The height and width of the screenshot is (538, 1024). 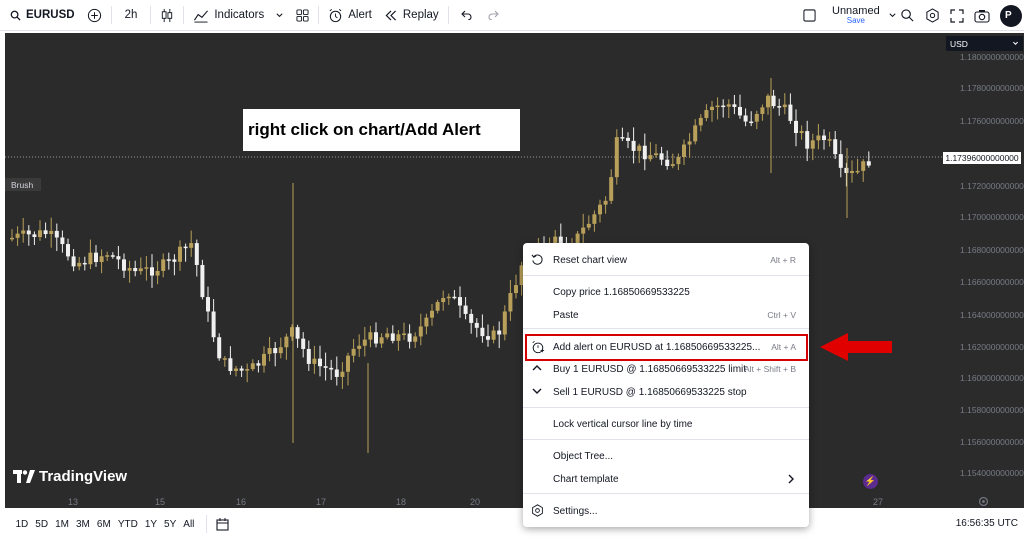 I want to click on interval-button: 2h, so click(x=131, y=15).